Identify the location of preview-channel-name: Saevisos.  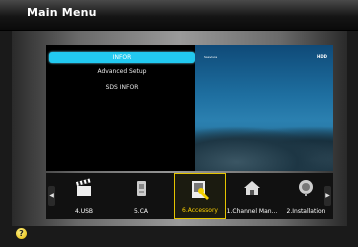
(211, 57).